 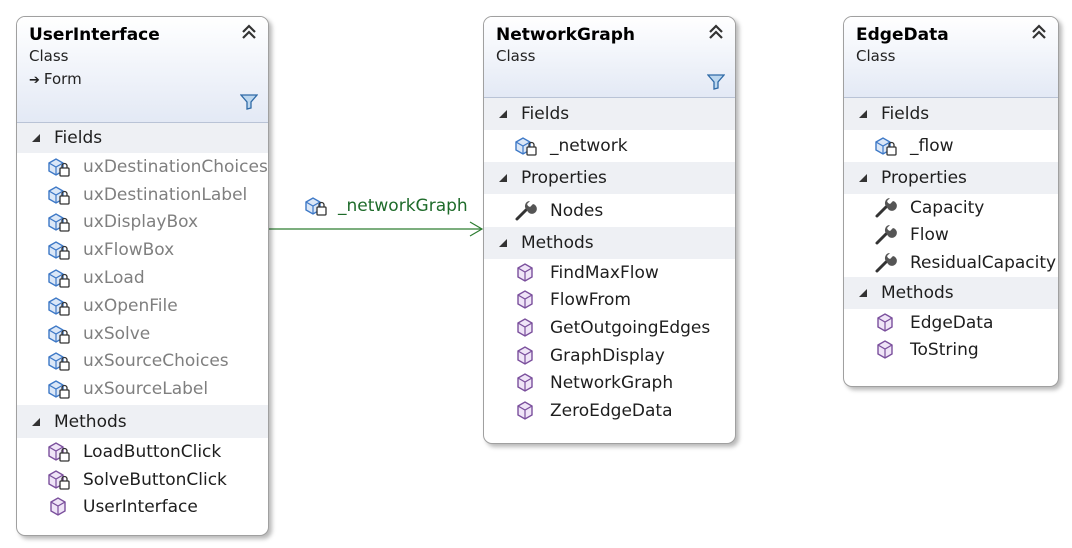 I want to click on member-item: EdgeData, so click(x=951, y=323).